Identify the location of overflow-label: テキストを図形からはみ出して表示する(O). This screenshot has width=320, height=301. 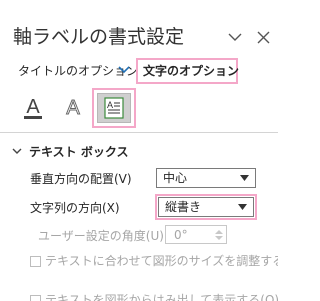
(161, 297).